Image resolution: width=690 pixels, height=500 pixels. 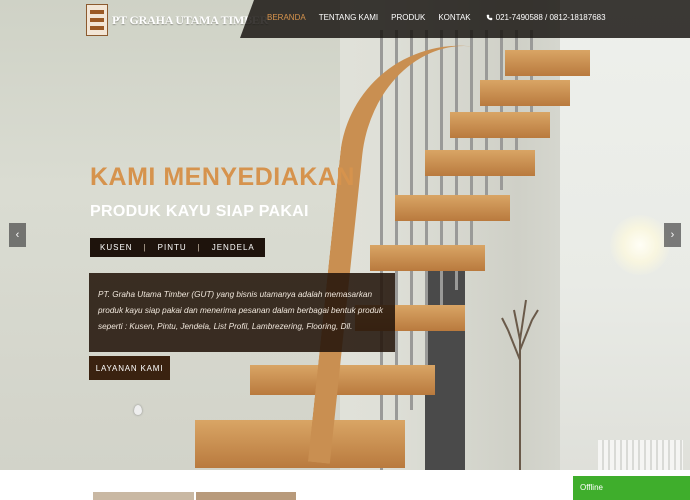 What do you see at coordinates (489, 17) in the screenshot?
I see `phone-icon` at bounding box center [489, 17].